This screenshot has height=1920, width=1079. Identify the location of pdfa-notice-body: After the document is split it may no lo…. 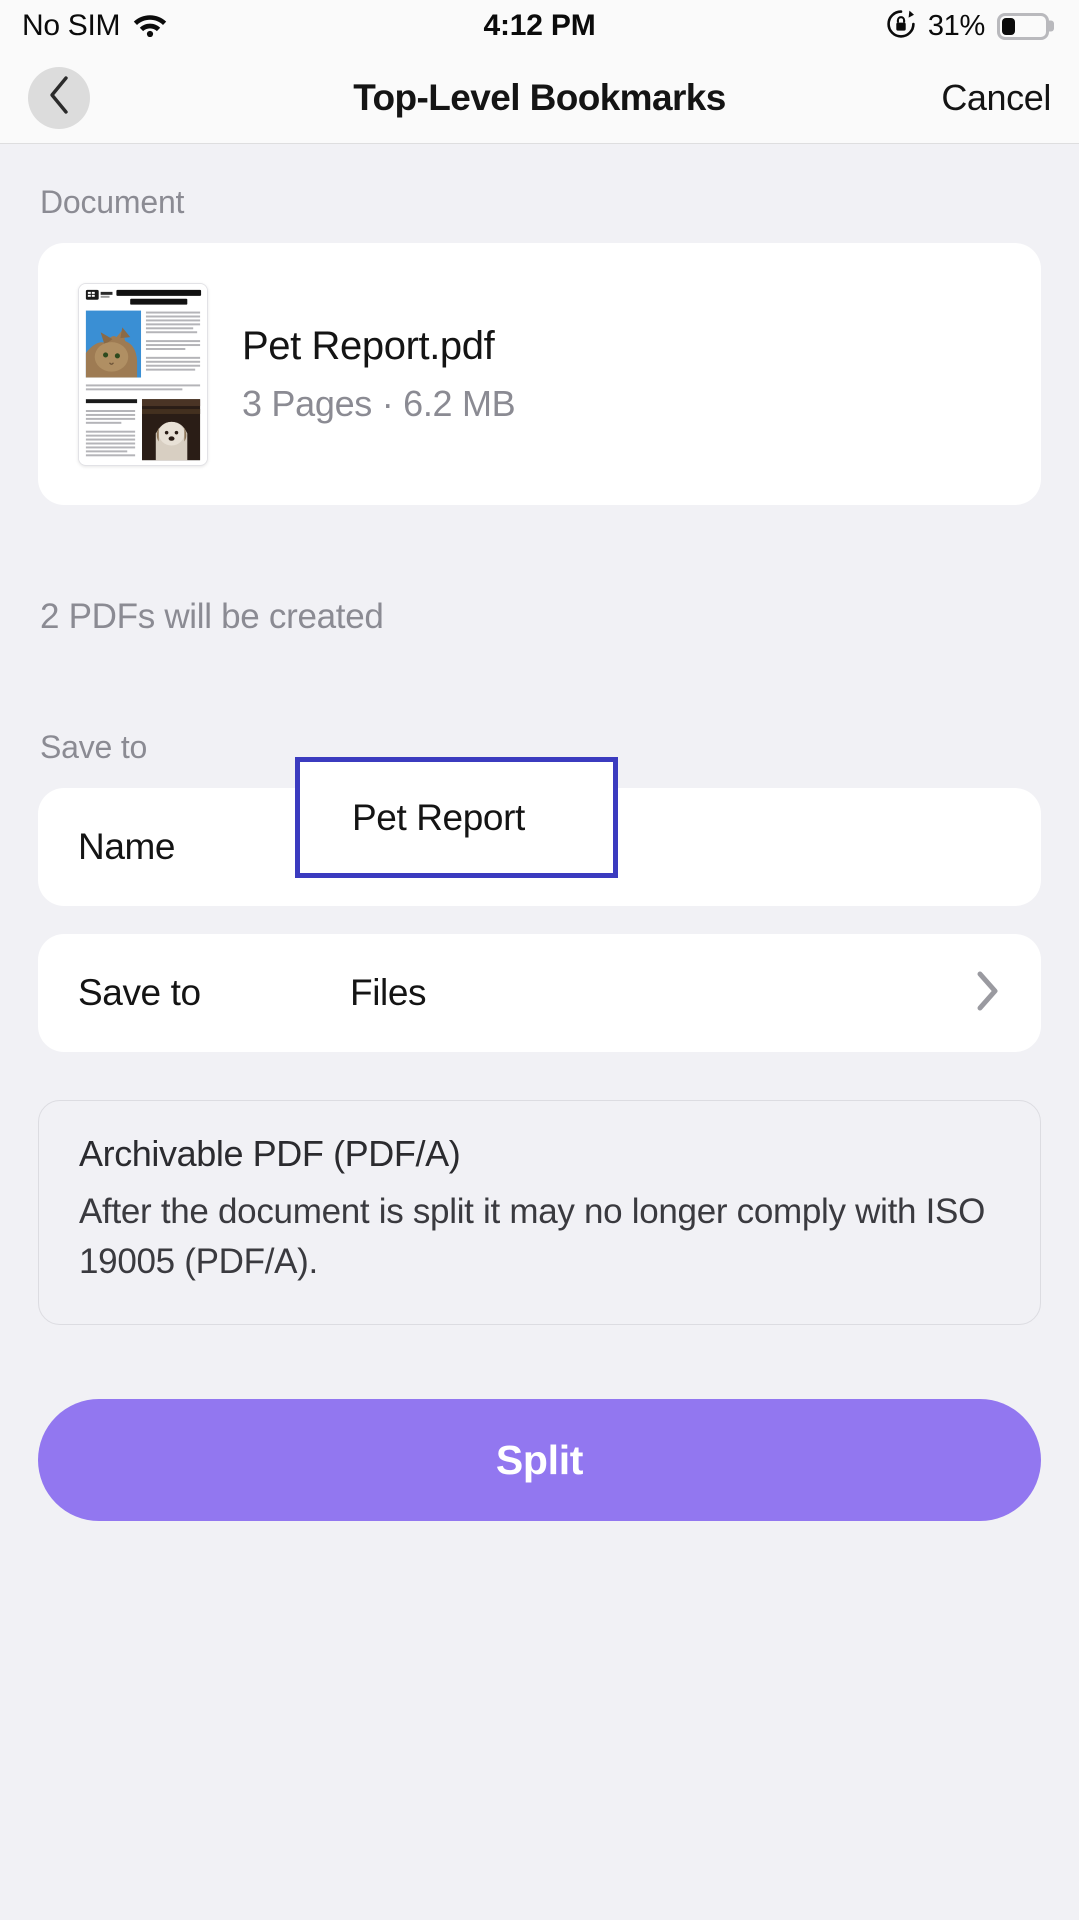
(532, 1236).